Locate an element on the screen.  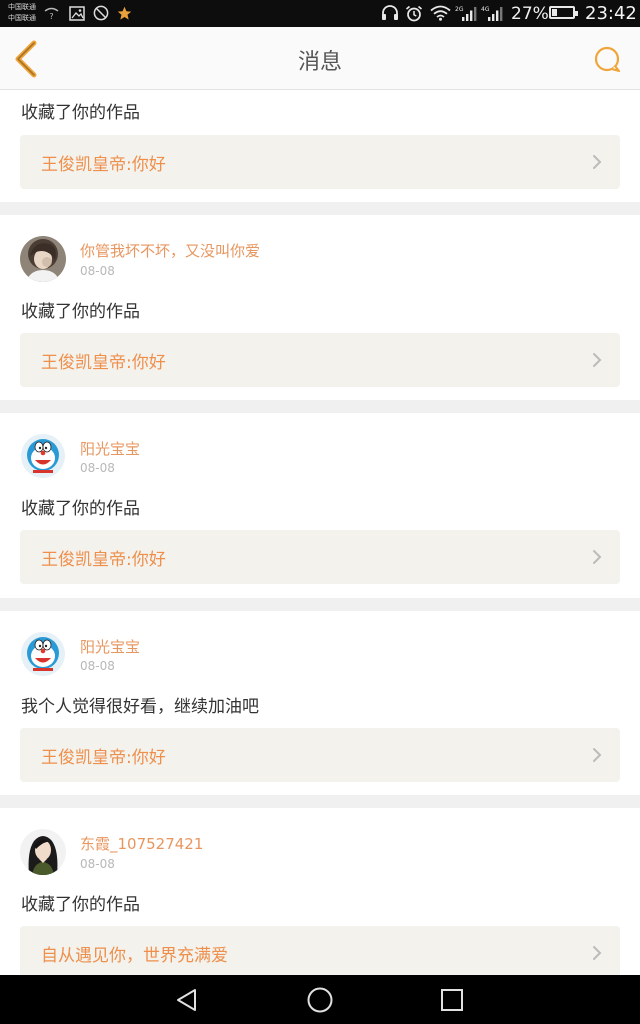
clock: 23:42 is located at coordinates (611, 13).